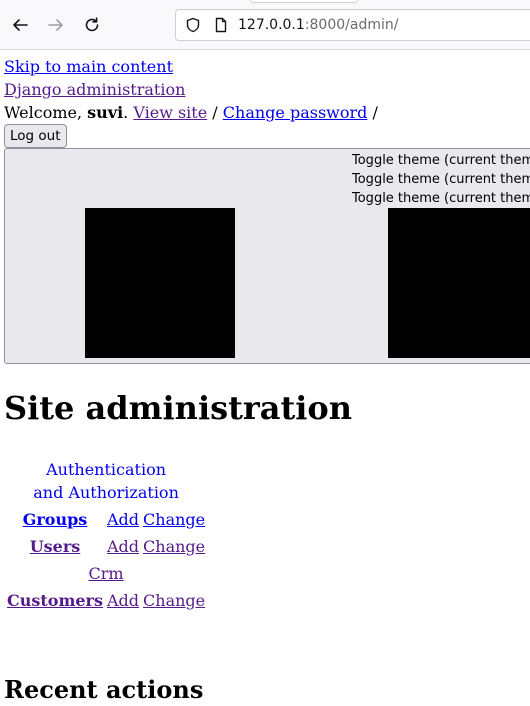 Image resolution: width=530 pixels, height=706 pixels. I want to click on username: suvi, so click(105, 112).